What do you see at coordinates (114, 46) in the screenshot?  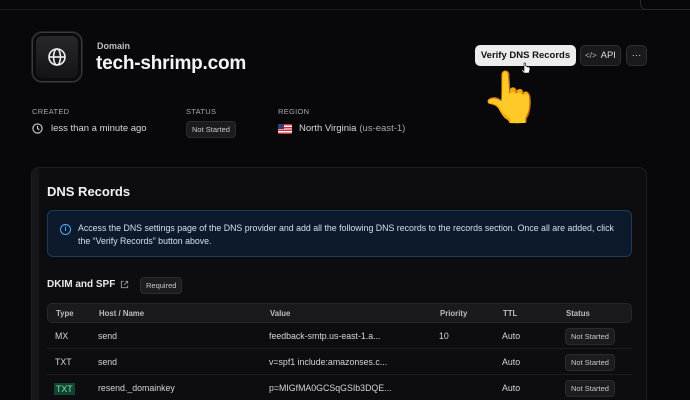 I see `domain-label: Domain` at bounding box center [114, 46].